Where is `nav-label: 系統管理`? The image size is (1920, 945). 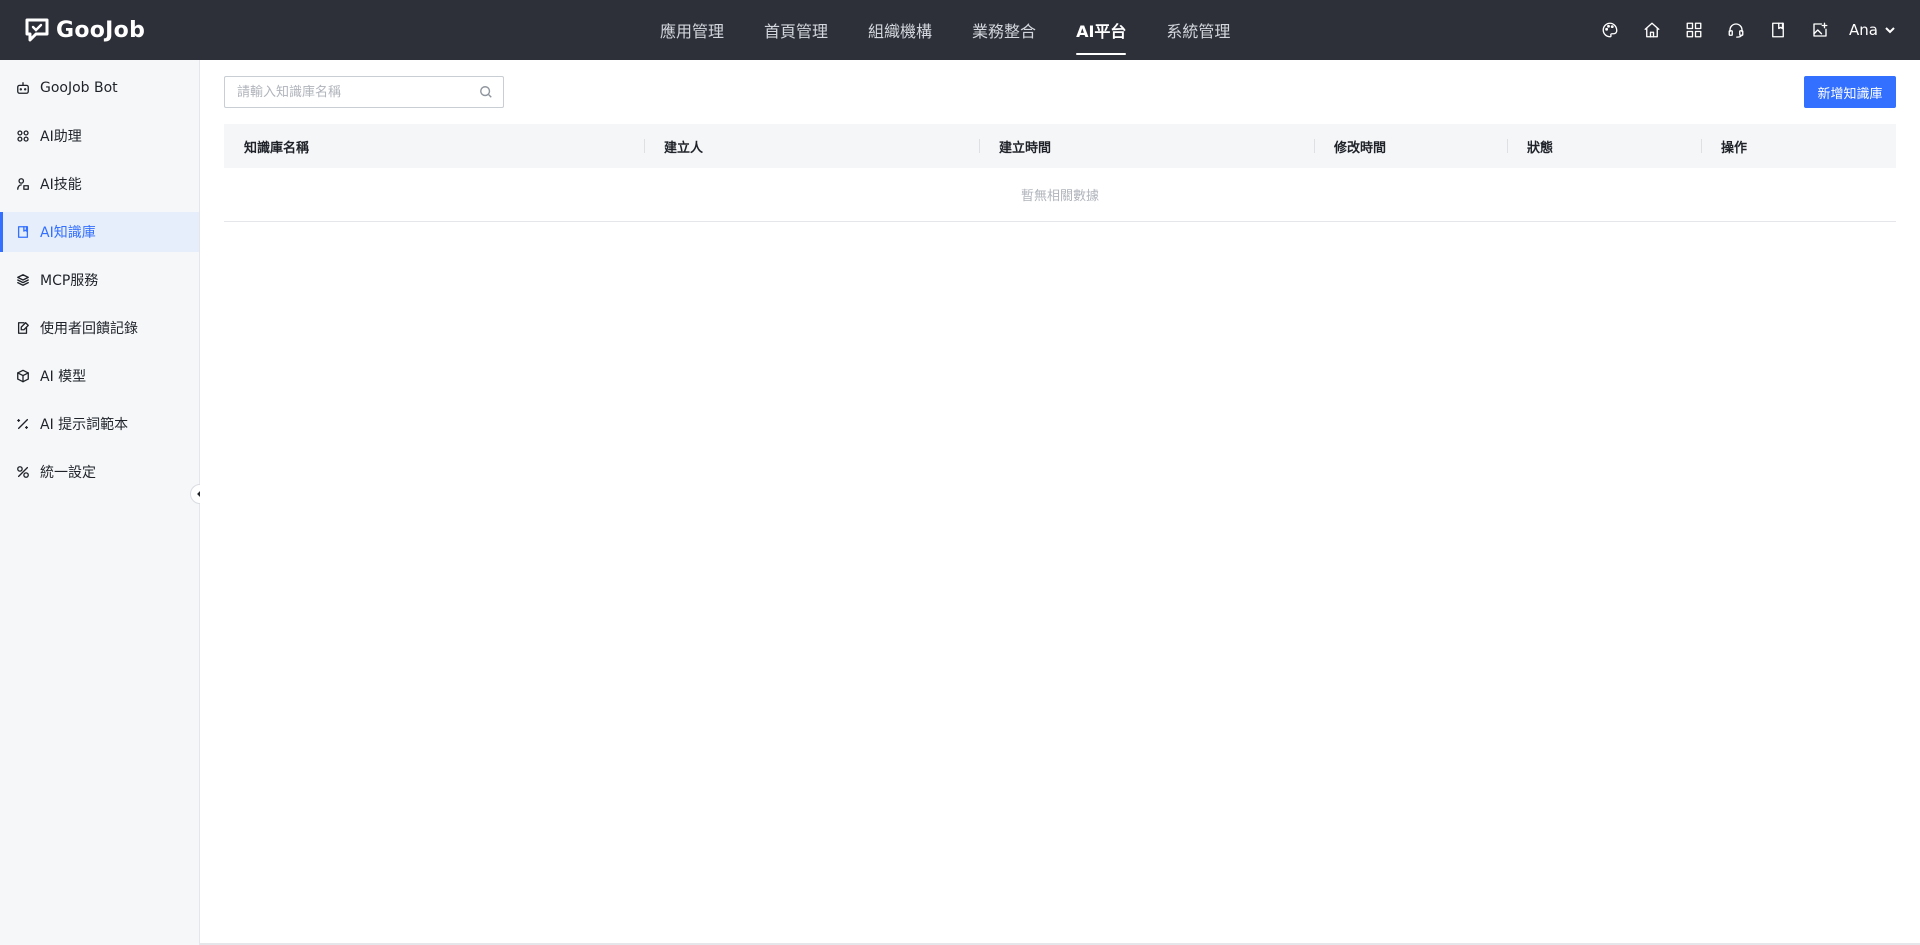 nav-label: 系統管理 is located at coordinates (1198, 31).